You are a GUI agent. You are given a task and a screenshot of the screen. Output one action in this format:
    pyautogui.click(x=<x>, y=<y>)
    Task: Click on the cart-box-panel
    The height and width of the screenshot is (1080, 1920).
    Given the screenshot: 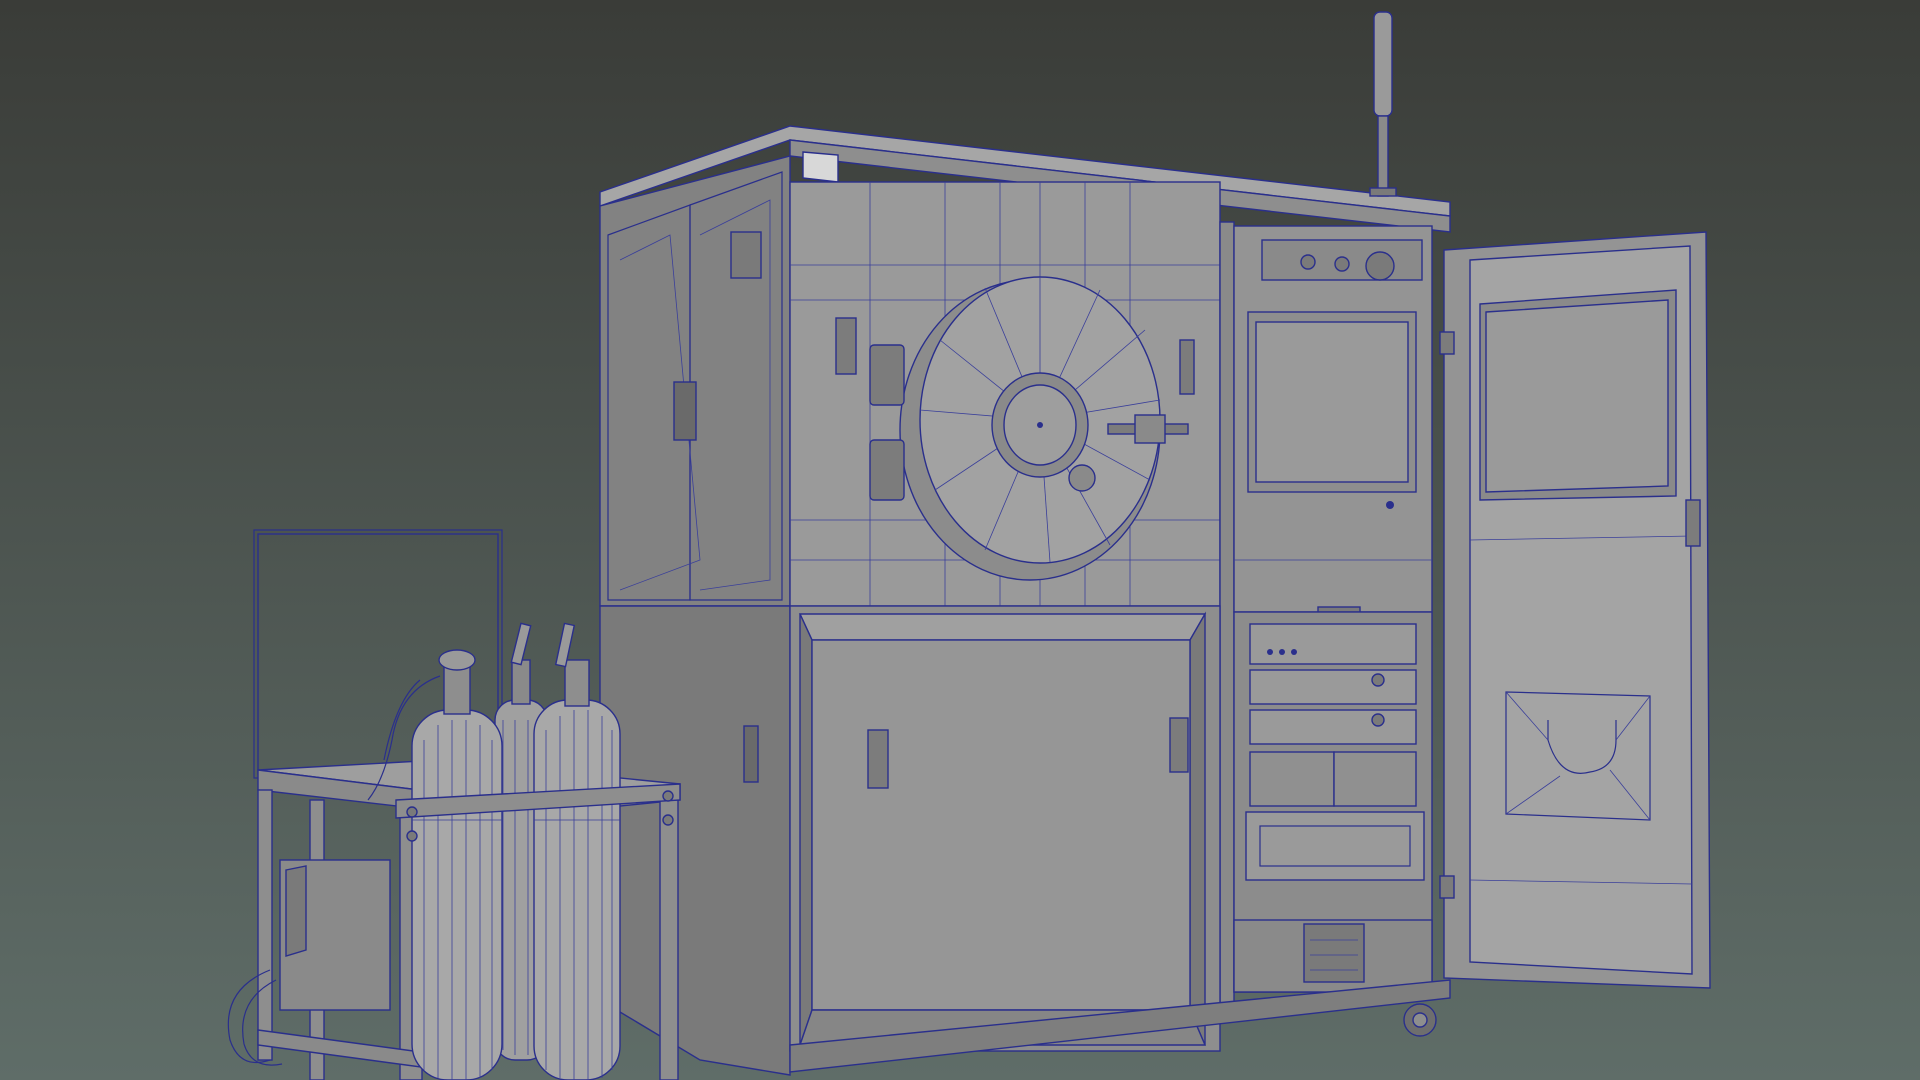 What is the action you would take?
    pyautogui.click(x=296, y=911)
    